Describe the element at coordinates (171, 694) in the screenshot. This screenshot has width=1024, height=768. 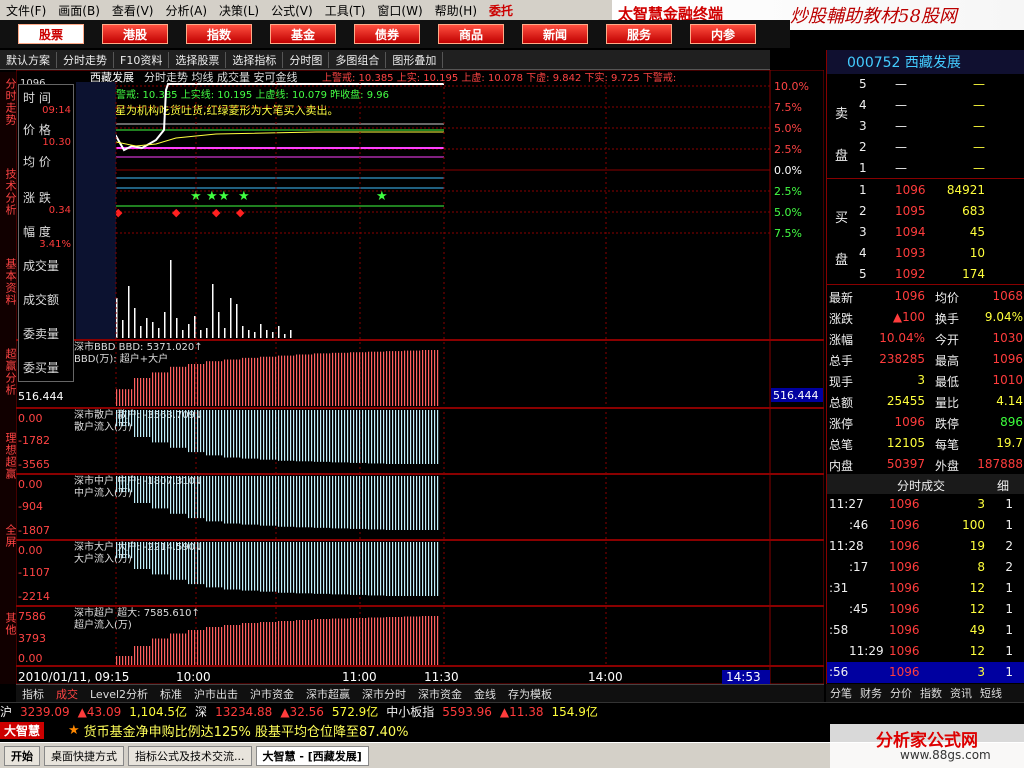
I see `indicator-tab: 标准` at that location.